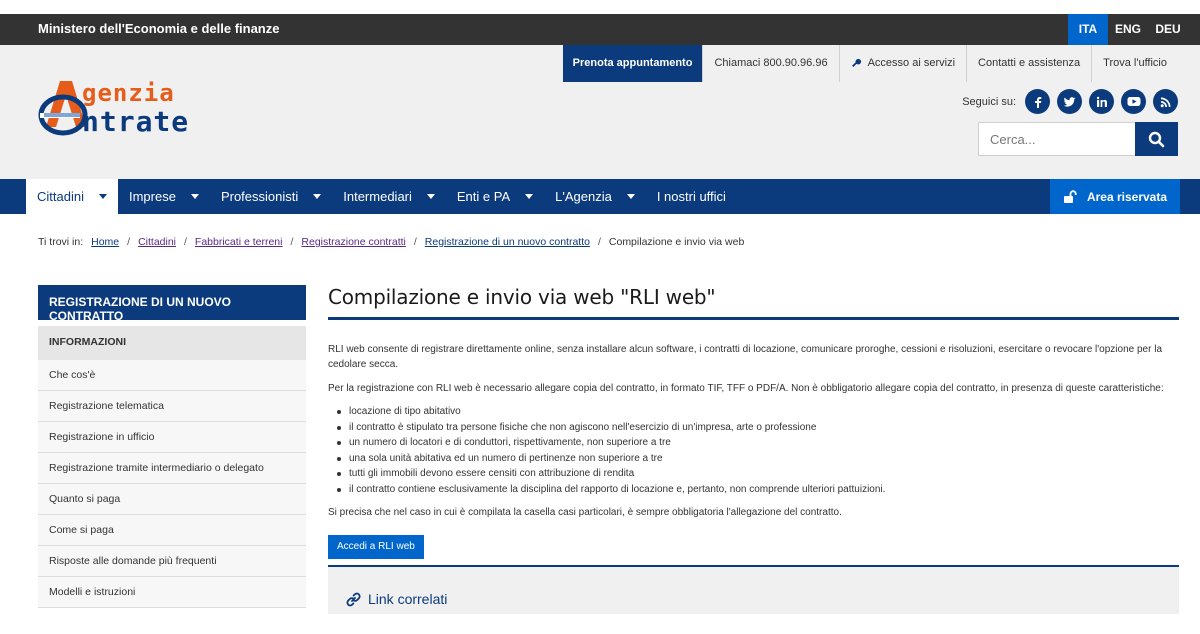 The height and width of the screenshot is (634, 1200). I want to click on sidebar-item-faq: Risposte alle domande più frequenti, so click(172, 561).